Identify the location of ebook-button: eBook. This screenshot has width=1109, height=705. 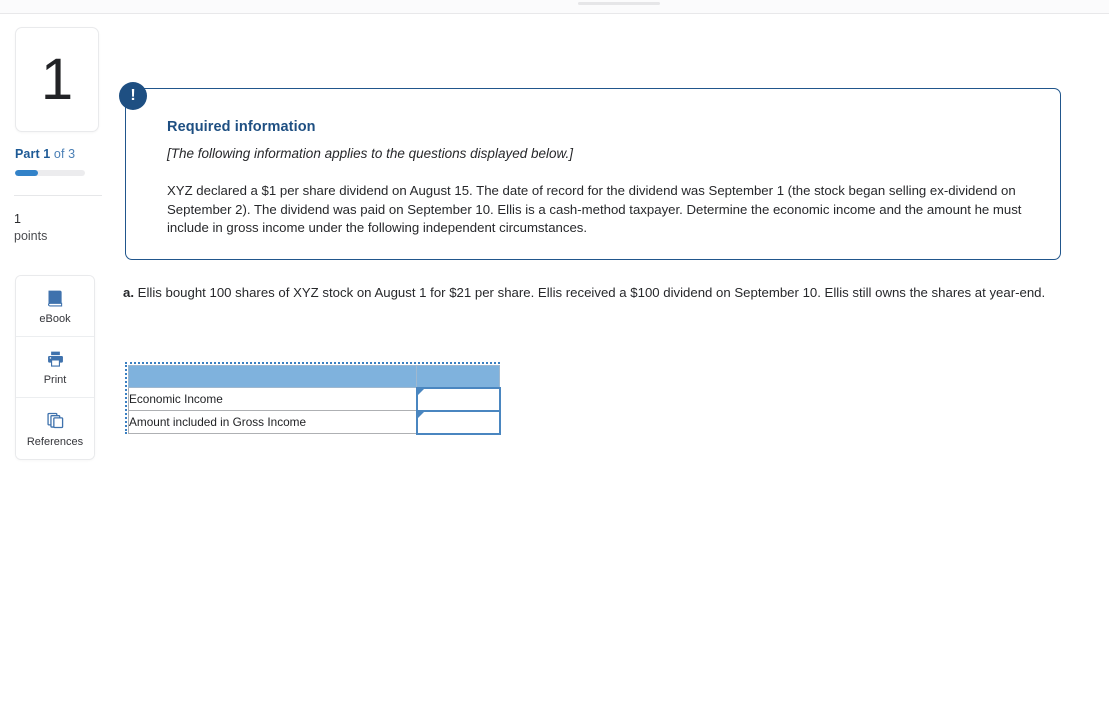
(55, 306).